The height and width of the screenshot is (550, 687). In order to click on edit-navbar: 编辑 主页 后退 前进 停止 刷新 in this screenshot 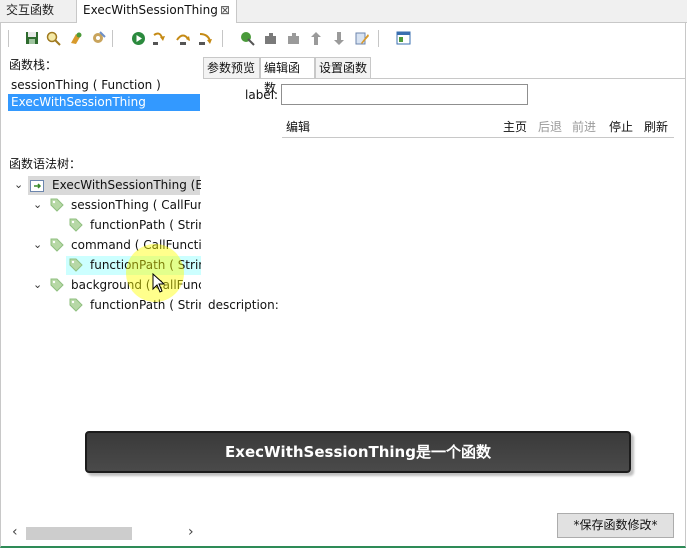, I will do `click(478, 127)`.